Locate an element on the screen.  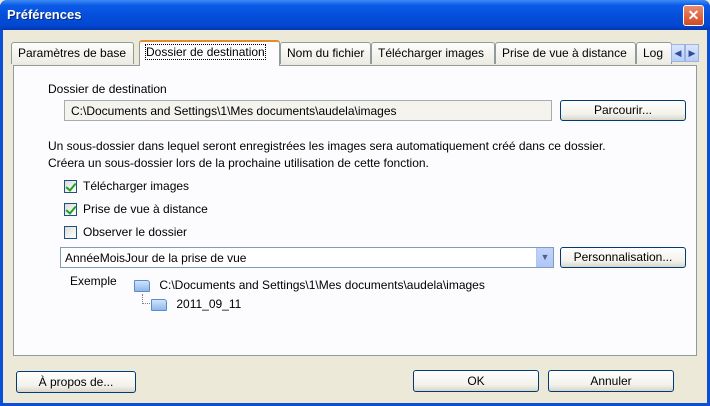
cancel-button: Annuler is located at coordinates (611, 381).